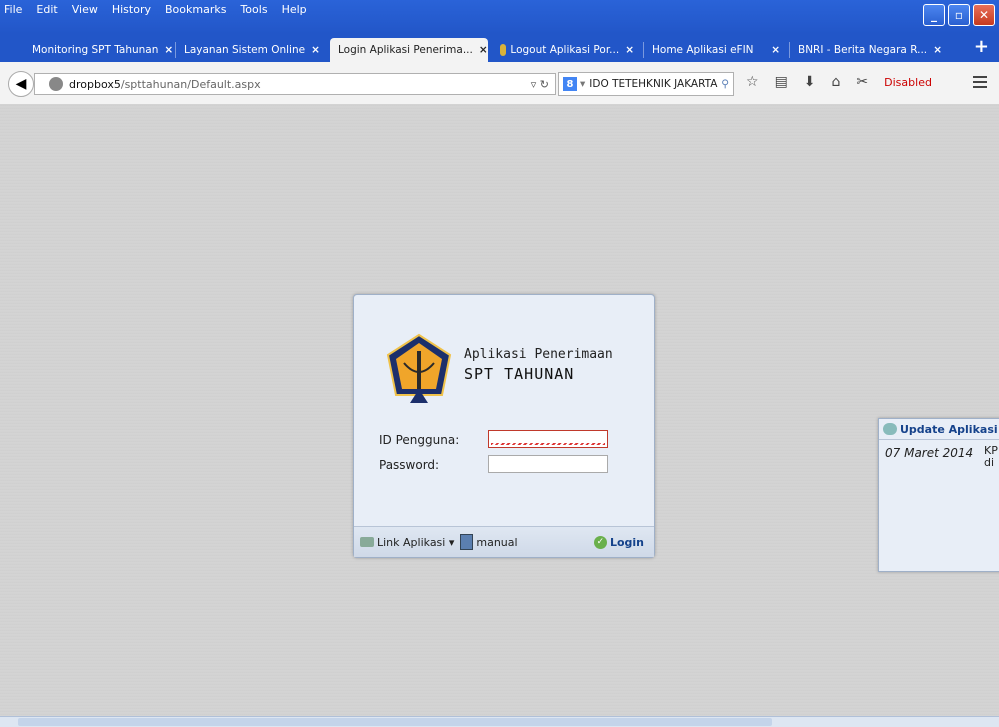 This screenshot has width=999, height=727. Describe the element at coordinates (46, 11) in the screenshot. I see `menu-edit: Edit` at that location.